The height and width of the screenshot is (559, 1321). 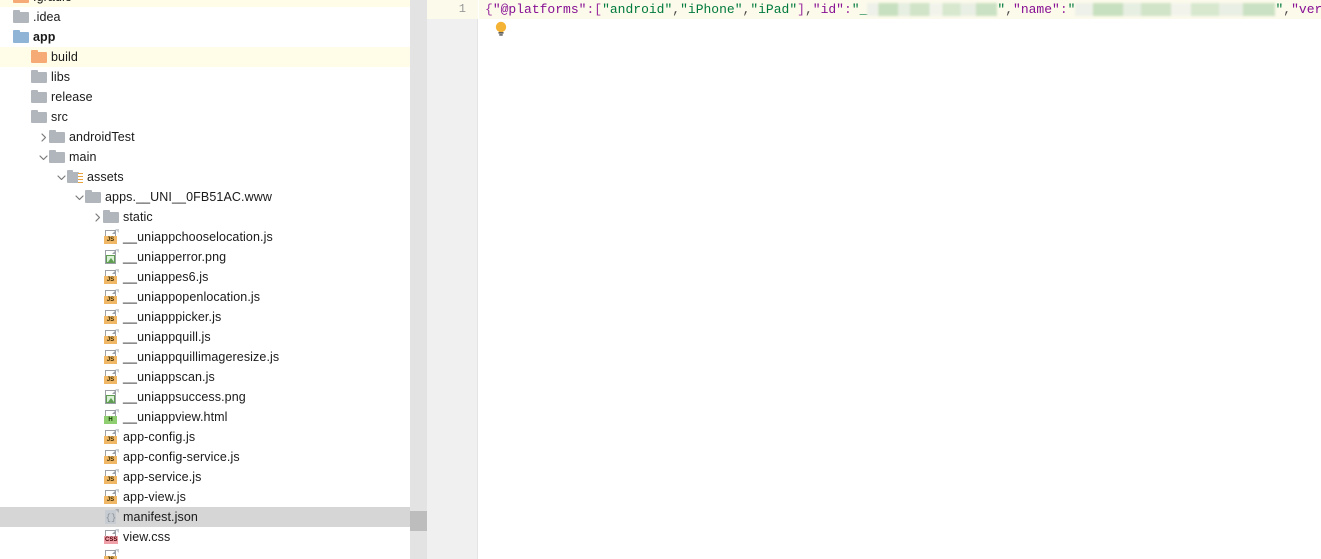 What do you see at coordinates (205, 177) in the screenshot?
I see `tree-row: assets` at bounding box center [205, 177].